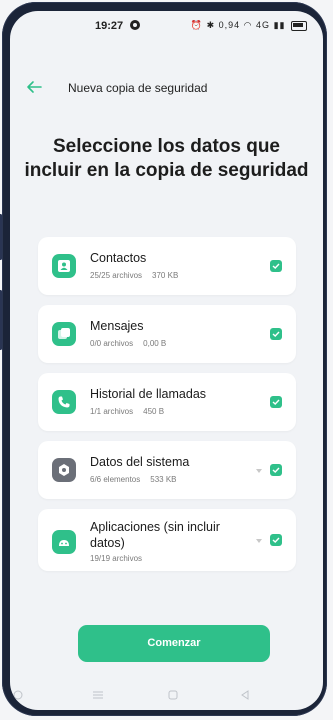  What do you see at coordinates (174, 643) in the screenshot?
I see `start-button: Comenzar` at bounding box center [174, 643].